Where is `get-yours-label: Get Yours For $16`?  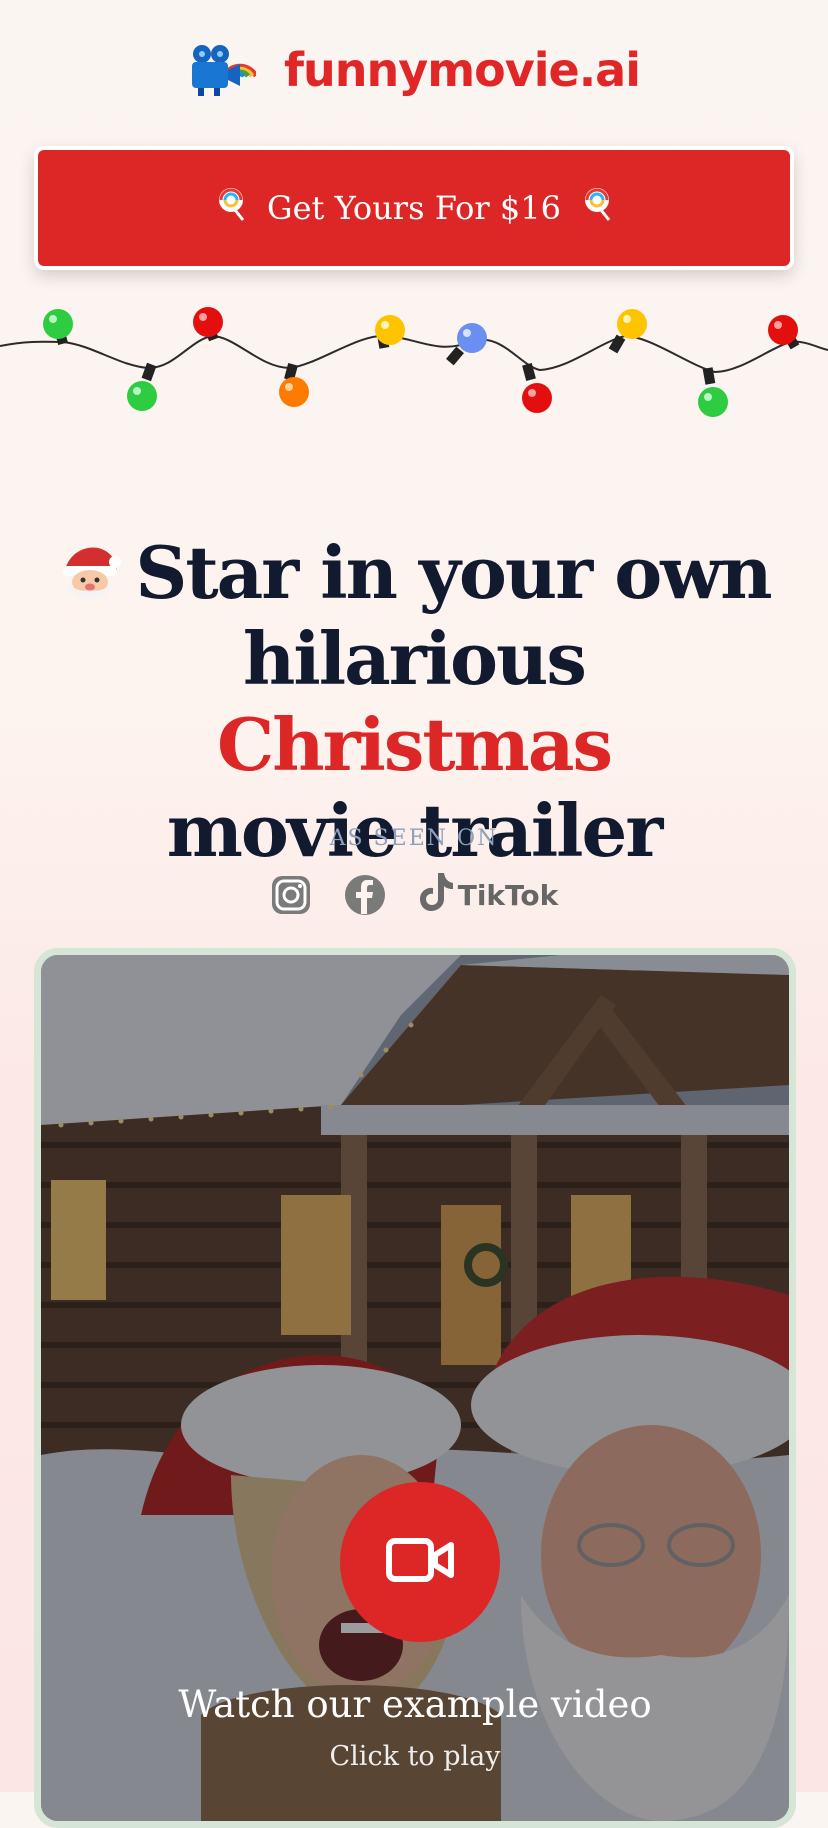 get-yours-label: Get Yours For $16 is located at coordinates (414, 208).